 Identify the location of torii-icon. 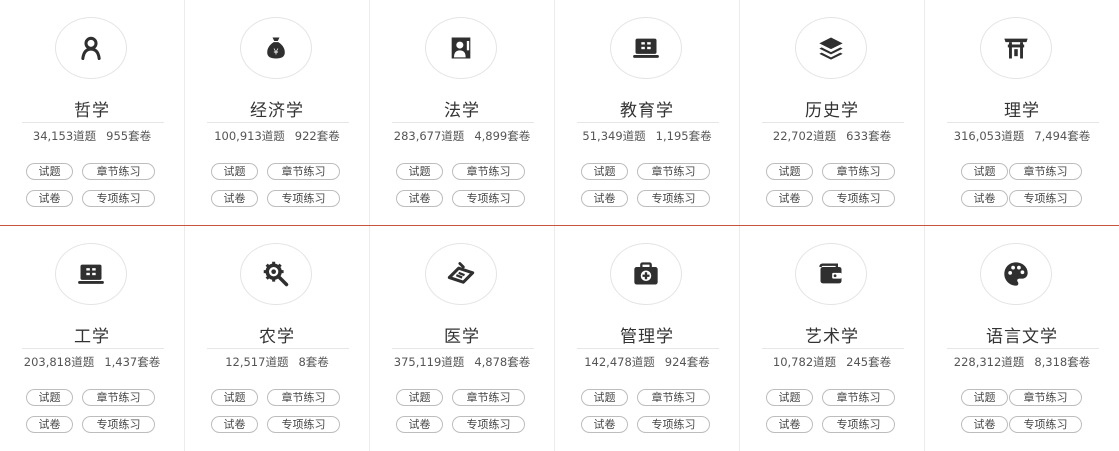
(1016, 48).